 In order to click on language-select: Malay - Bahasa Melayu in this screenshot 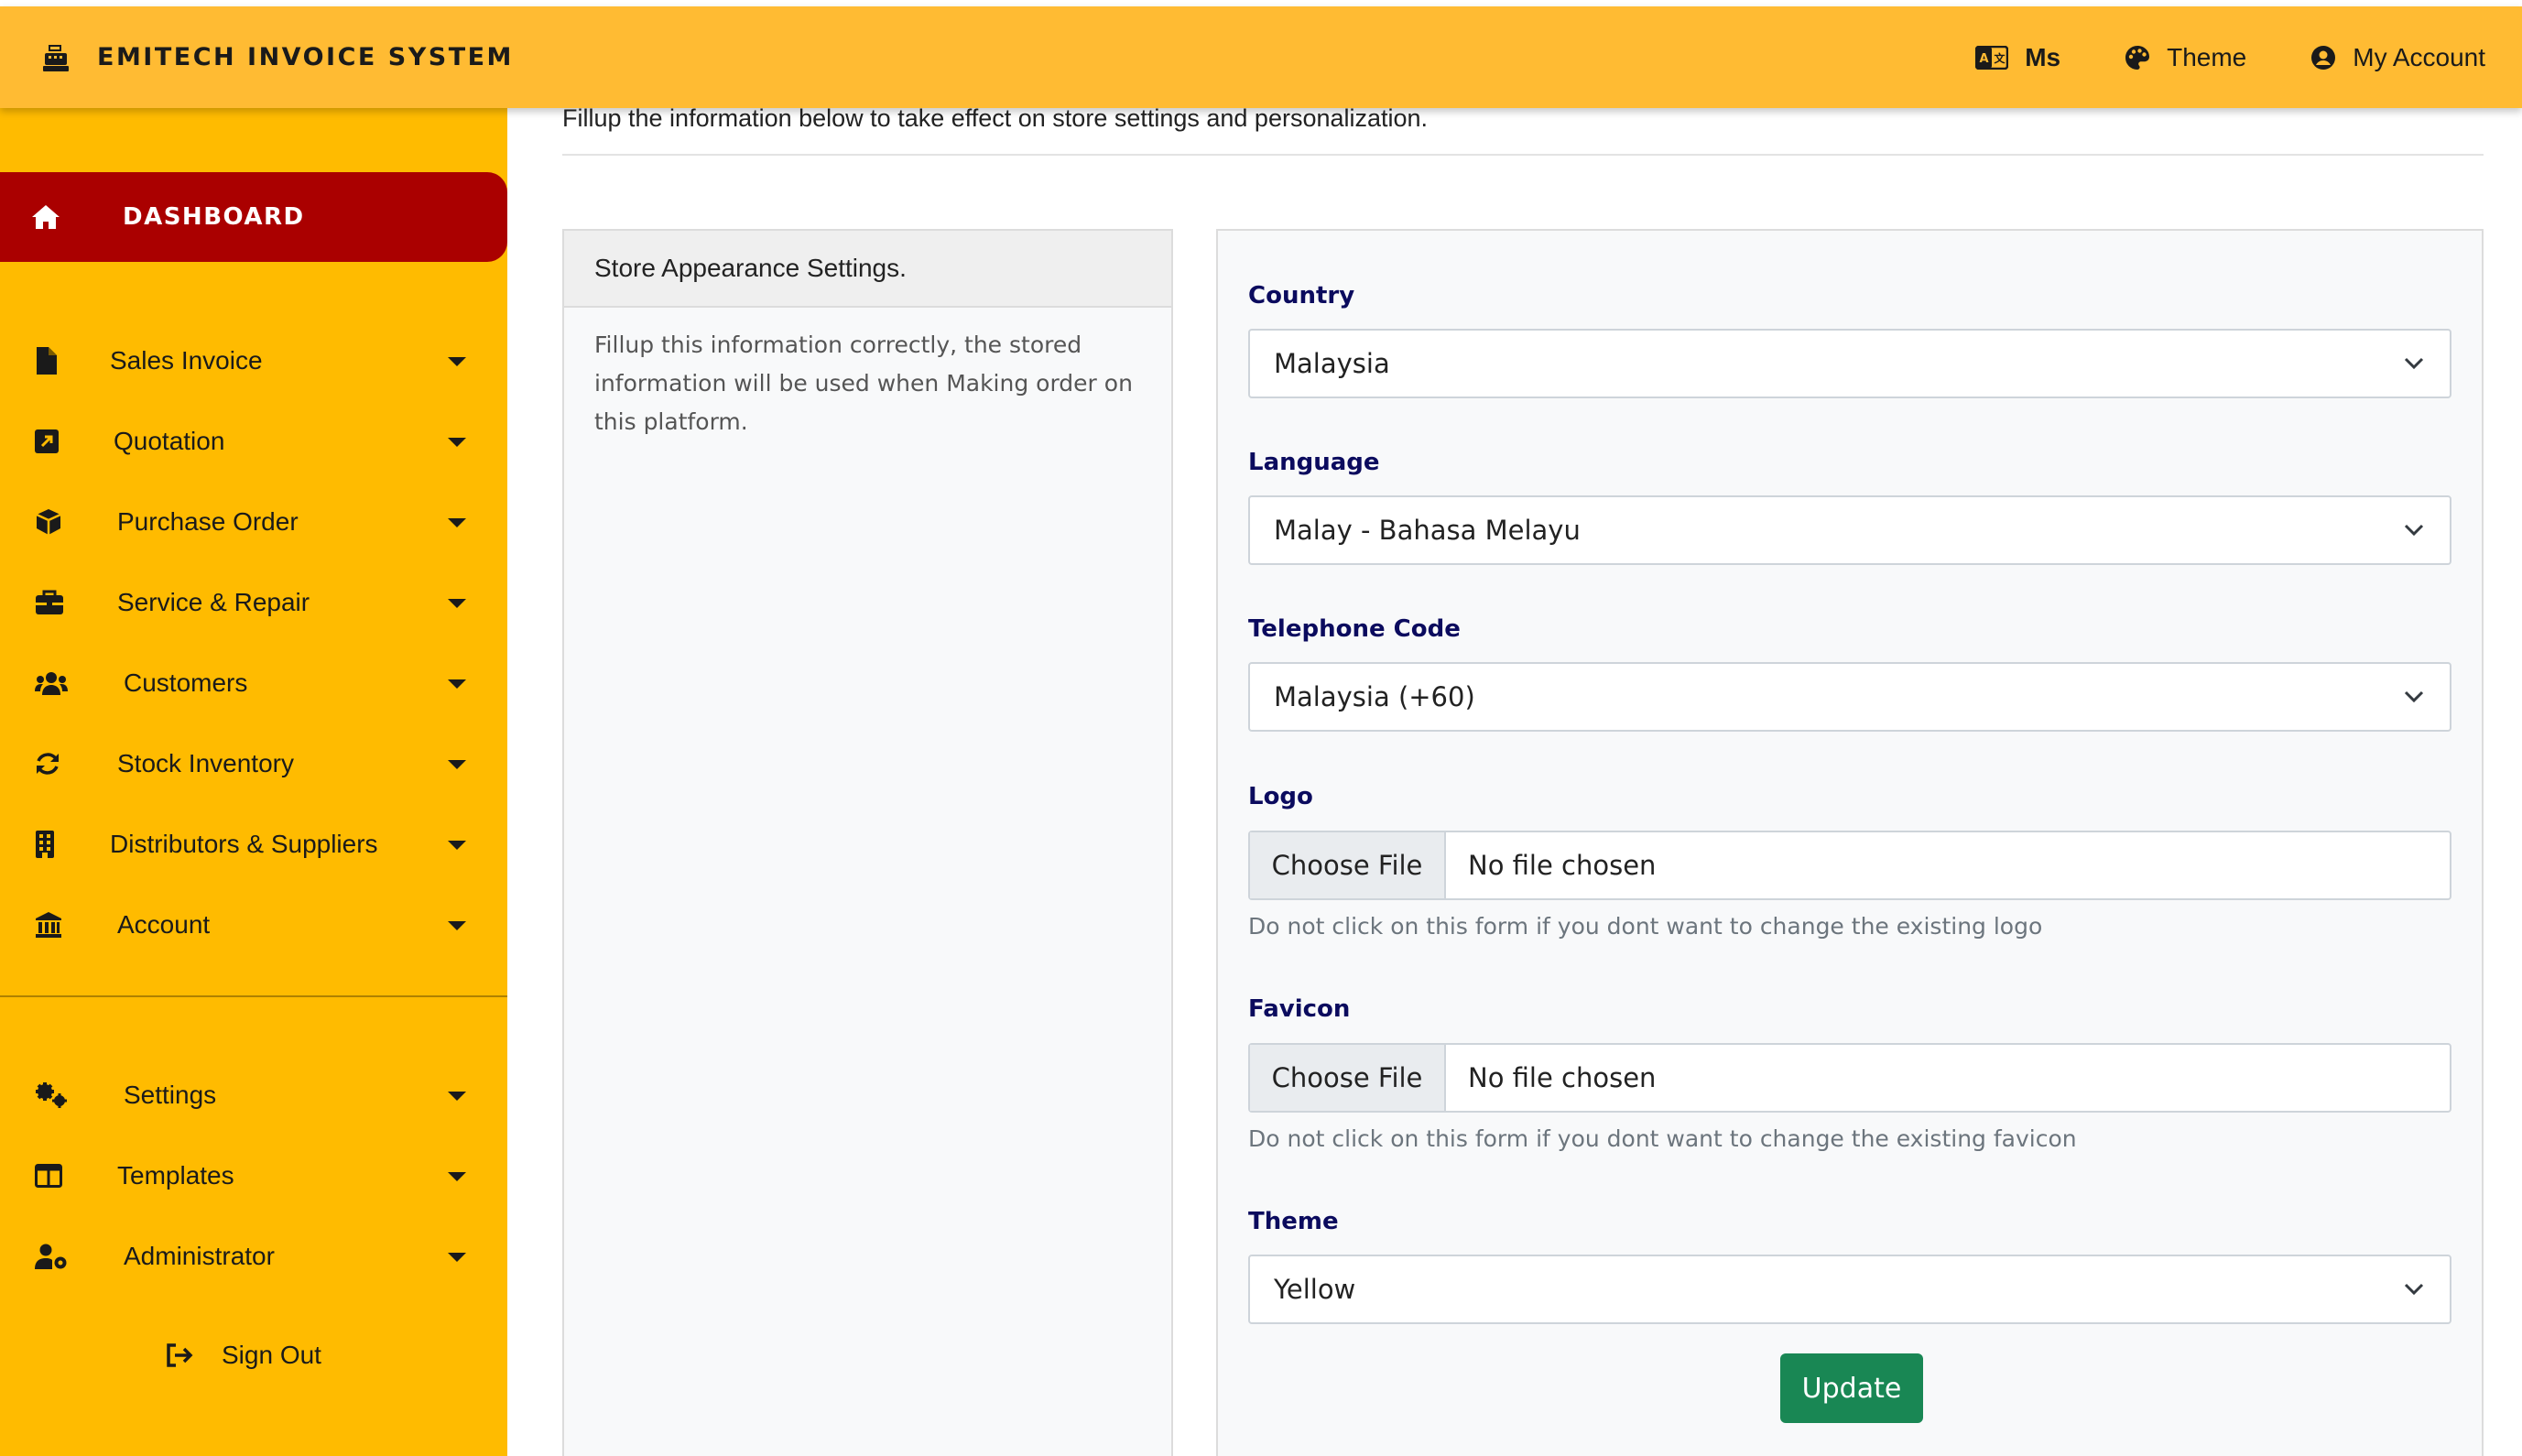, I will do `click(1849, 530)`.